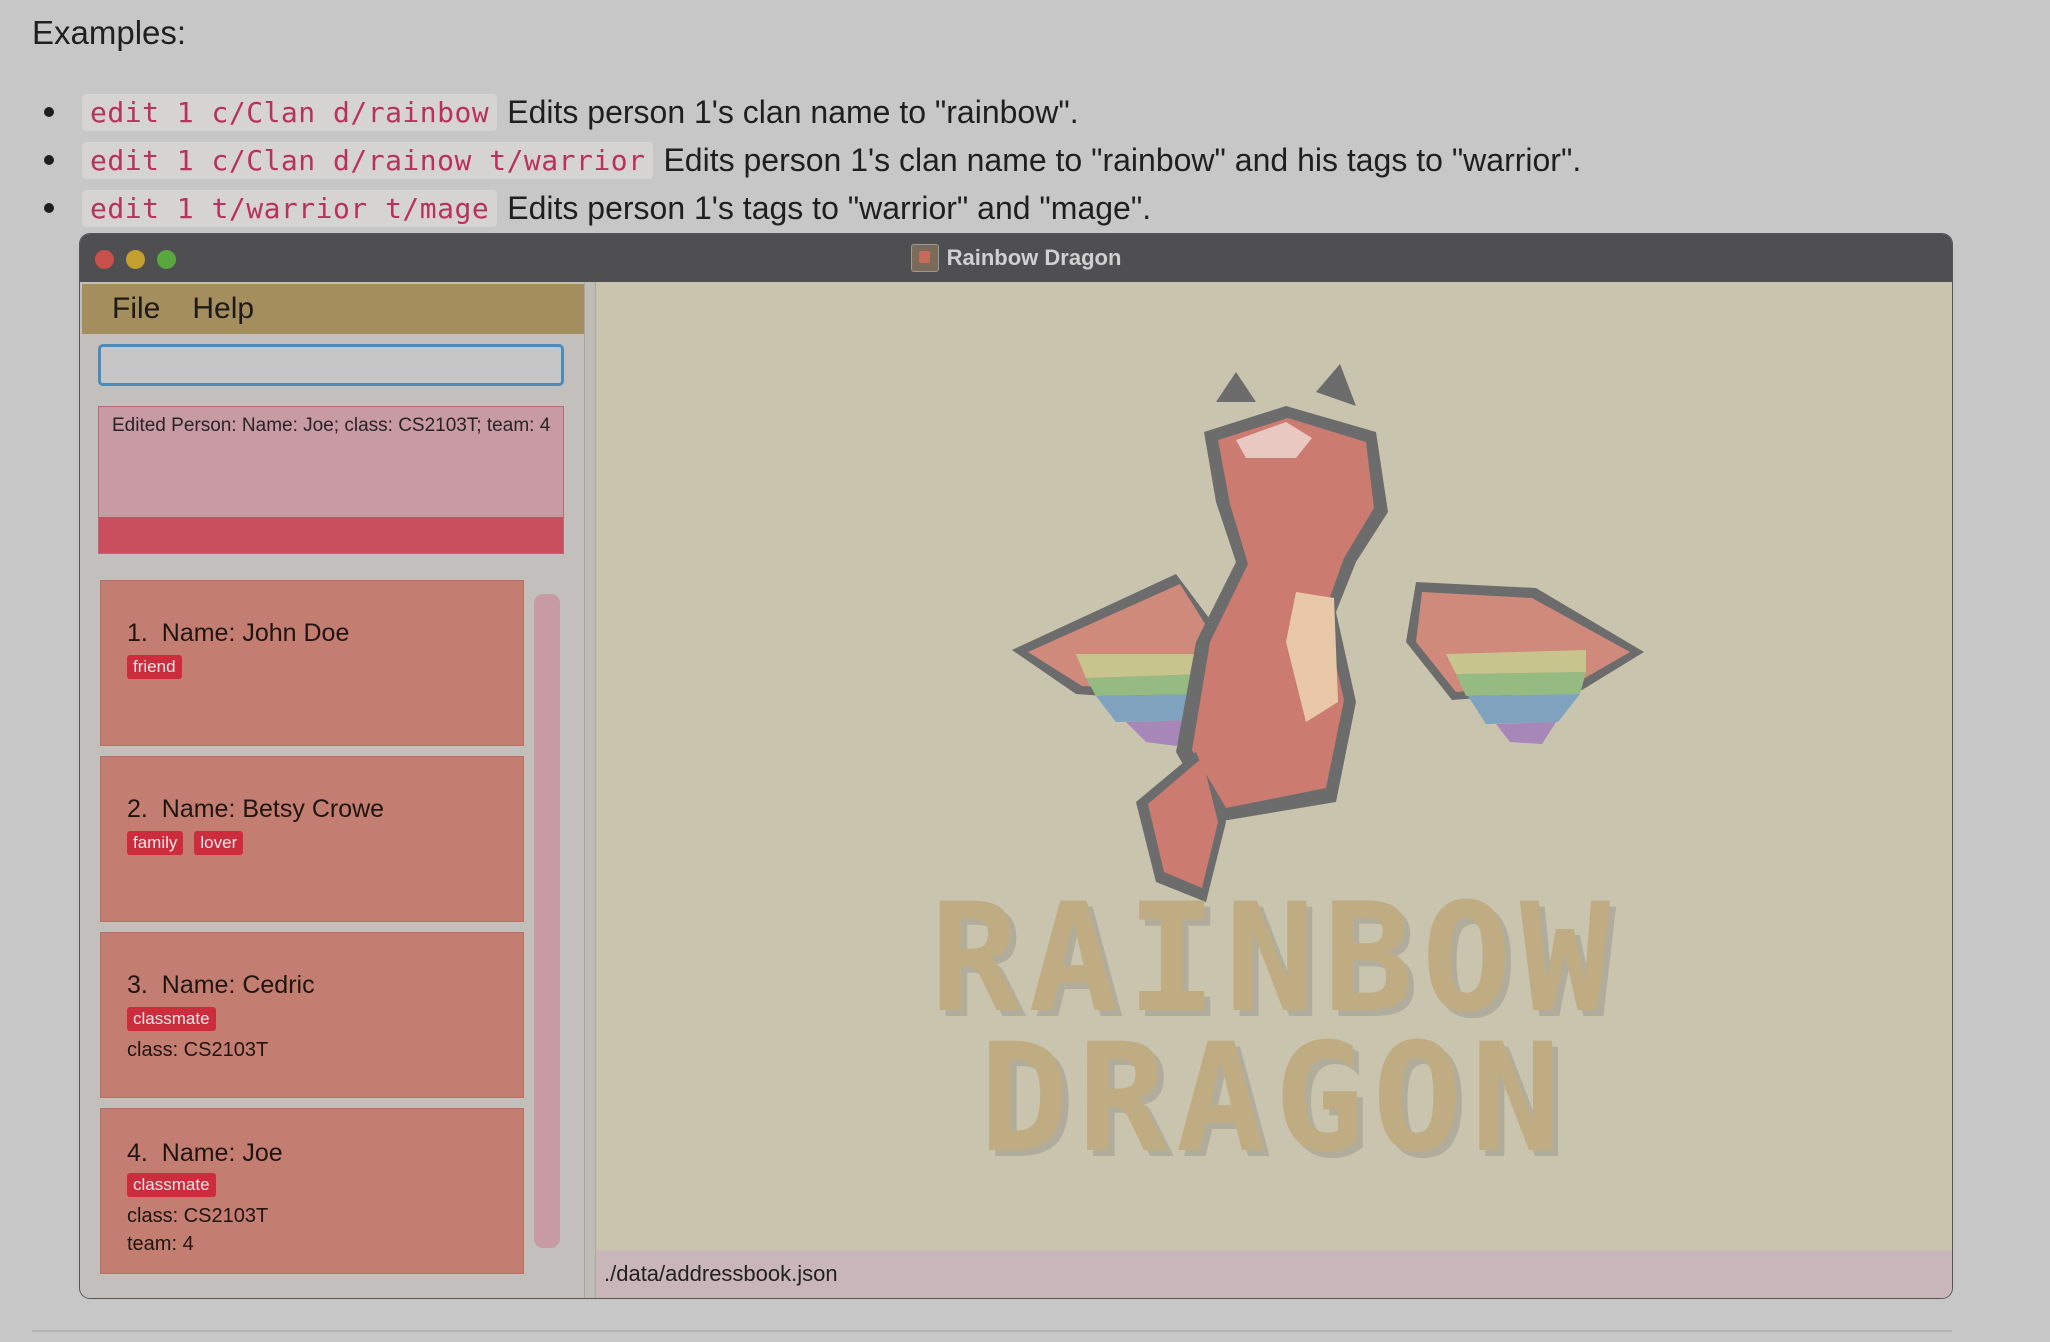  What do you see at coordinates (160, 1244) in the screenshot?
I see `person-team: team: 4` at bounding box center [160, 1244].